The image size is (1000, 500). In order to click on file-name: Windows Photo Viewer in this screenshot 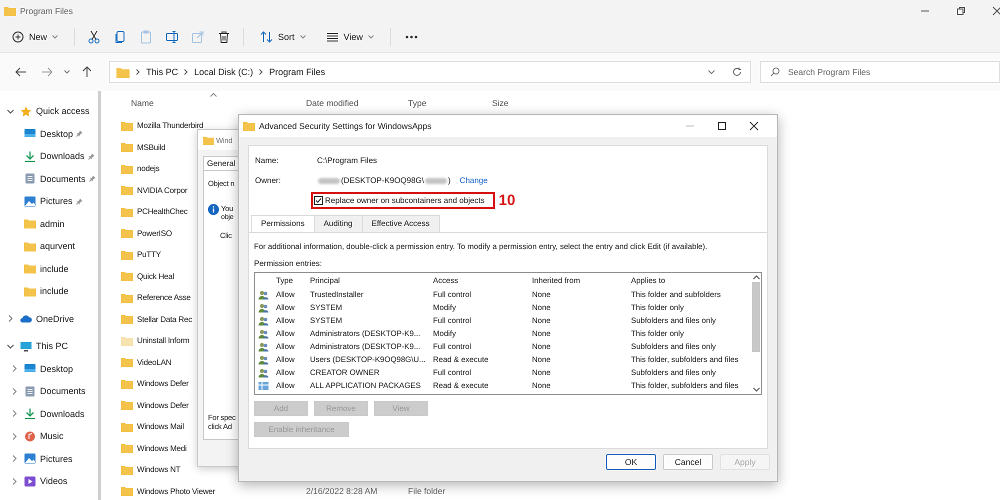, I will do `click(176, 491)`.